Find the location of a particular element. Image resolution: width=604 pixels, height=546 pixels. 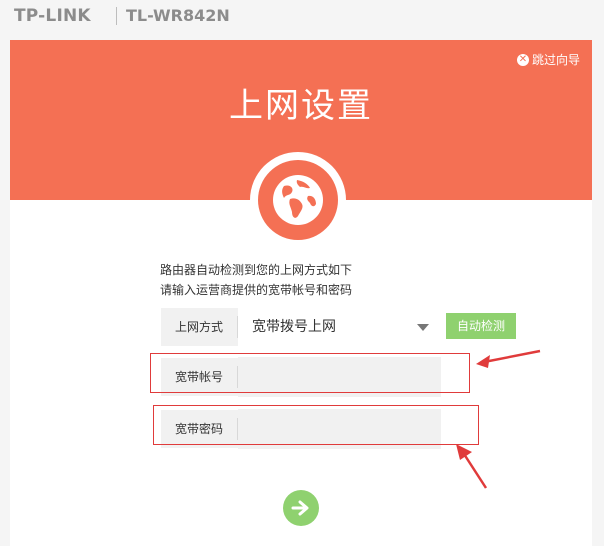

auto-detect-button: 自动检测 is located at coordinates (481, 326).